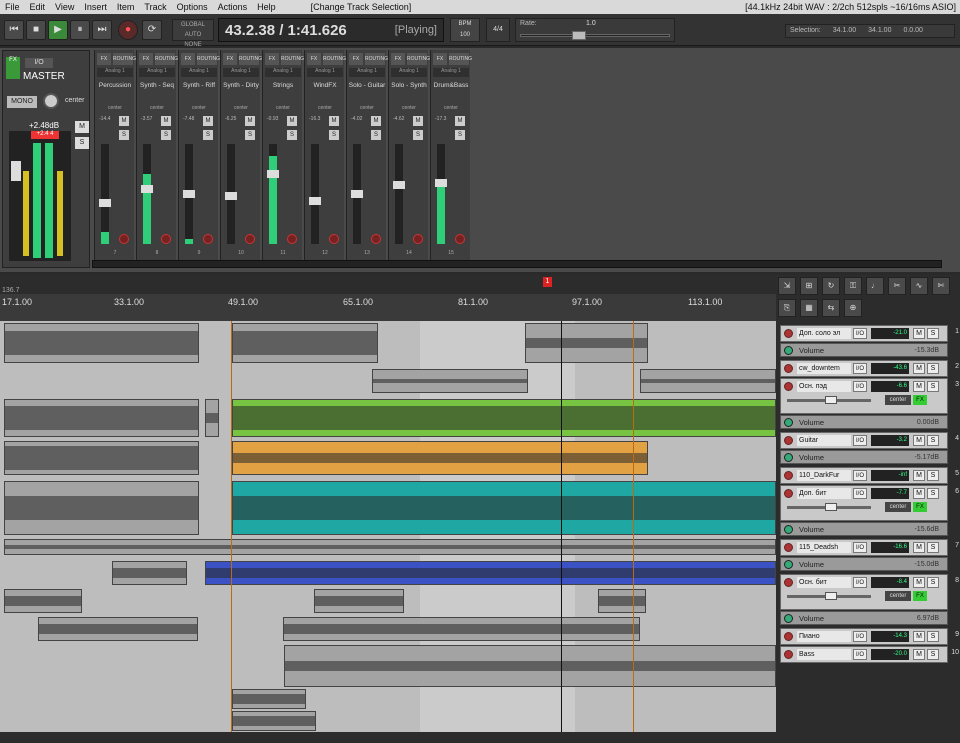 Image resolution: width=960 pixels, height=743 pixels. What do you see at coordinates (517, 264) in the screenshot?
I see `mixer-scrollbar` at bounding box center [517, 264].